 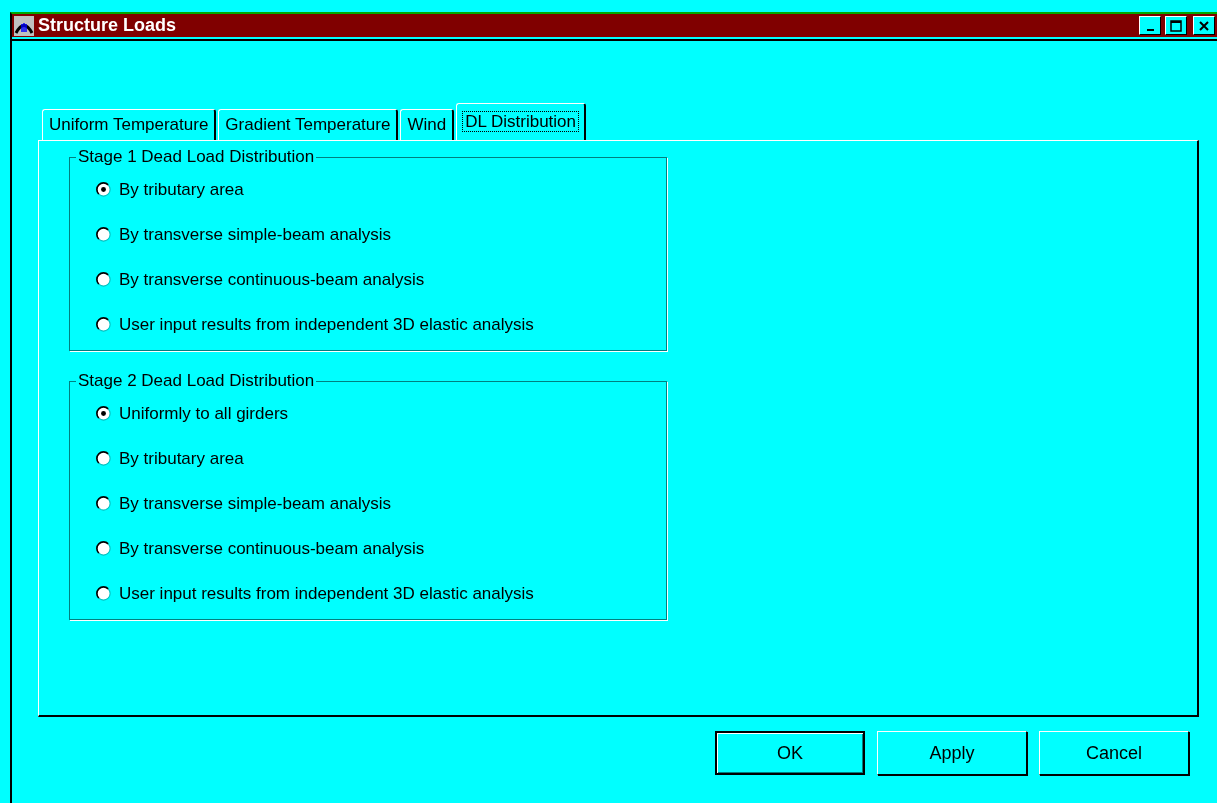 What do you see at coordinates (952, 753) in the screenshot?
I see `dialog-button: Apply` at bounding box center [952, 753].